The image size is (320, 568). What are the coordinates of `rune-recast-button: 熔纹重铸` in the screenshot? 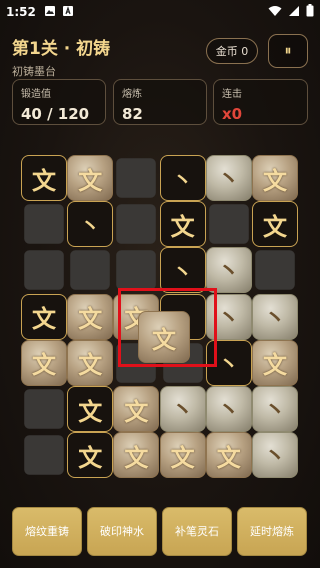 It's located at (47, 531).